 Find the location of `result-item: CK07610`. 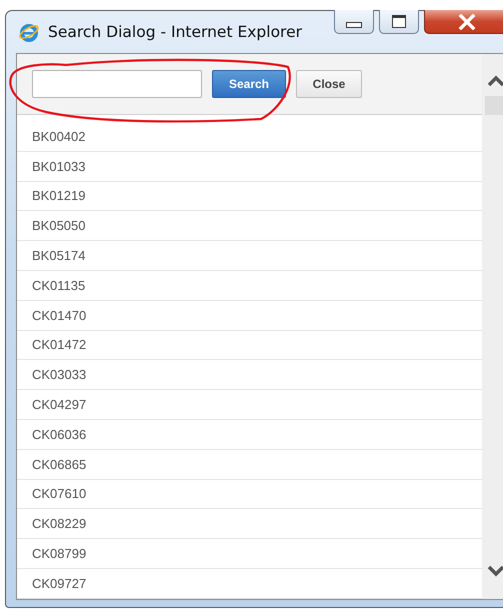

result-item: CK07610 is located at coordinates (249, 495).